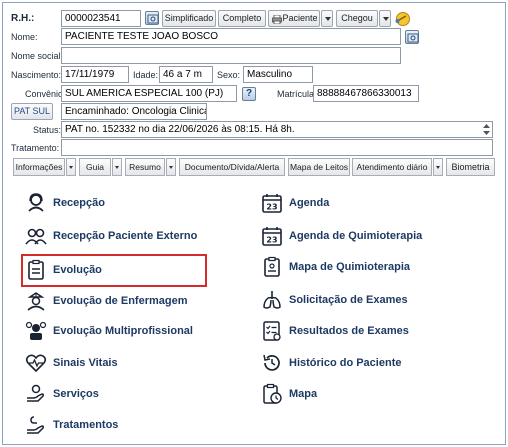 This screenshot has width=508, height=447. What do you see at coordinates (76, 394) in the screenshot?
I see `menu-item-label: Serviços` at bounding box center [76, 394].